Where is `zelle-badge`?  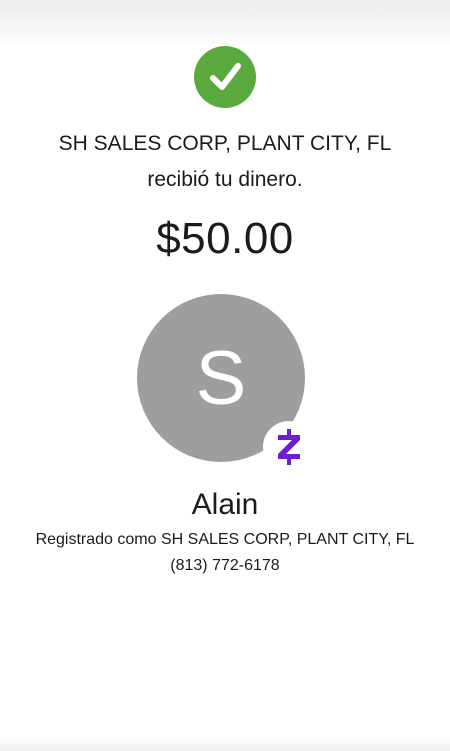
zelle-badge is located at coordinates (289, 447).